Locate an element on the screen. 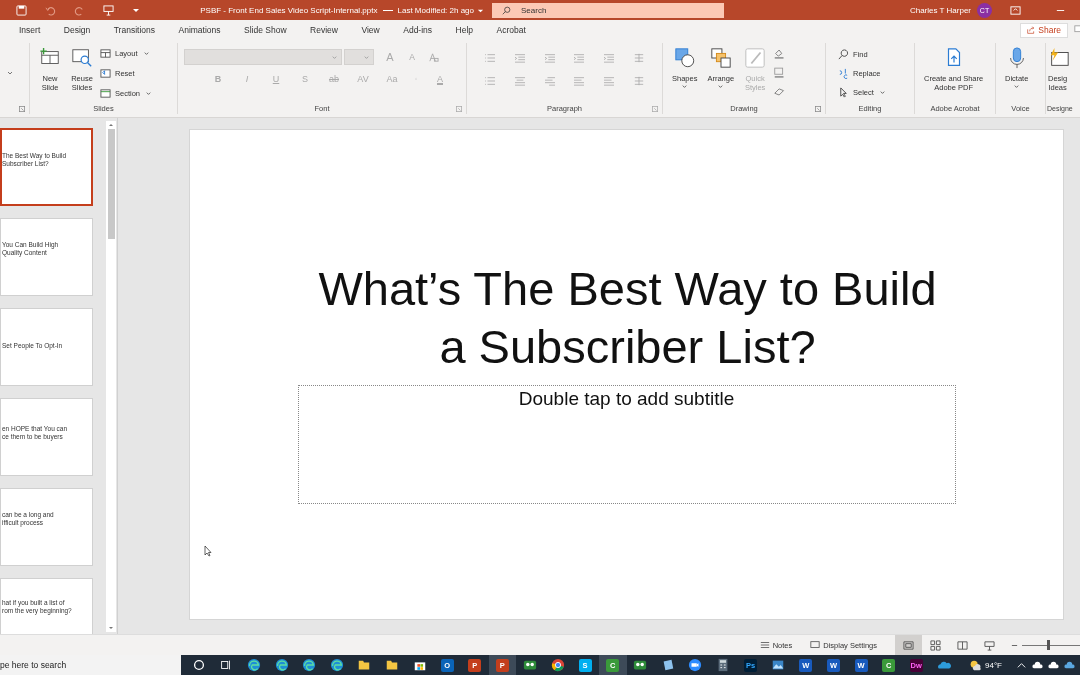 This screenshot has width=1080, height=675. window-title: PSBF - Front End Sales Video Script-Internal.pptx is located at coordinates (289, 10).